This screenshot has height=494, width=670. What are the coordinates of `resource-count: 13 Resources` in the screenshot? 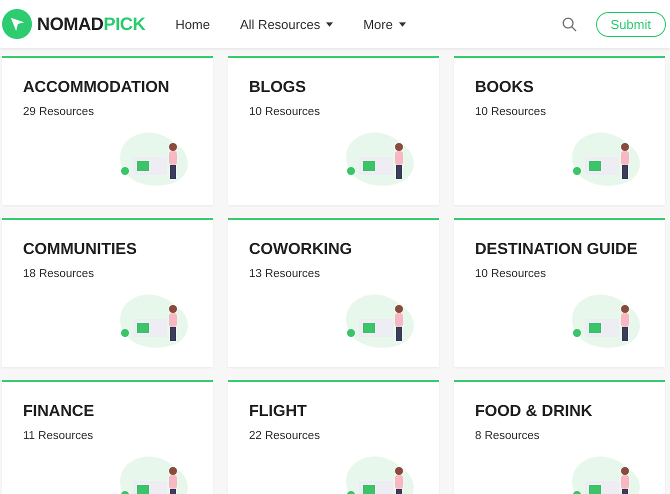 It's located at (285, 274).